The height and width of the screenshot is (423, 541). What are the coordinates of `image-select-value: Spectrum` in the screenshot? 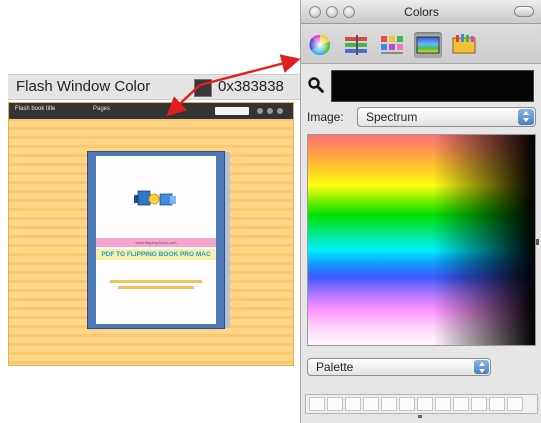 It's located at (392, 117).